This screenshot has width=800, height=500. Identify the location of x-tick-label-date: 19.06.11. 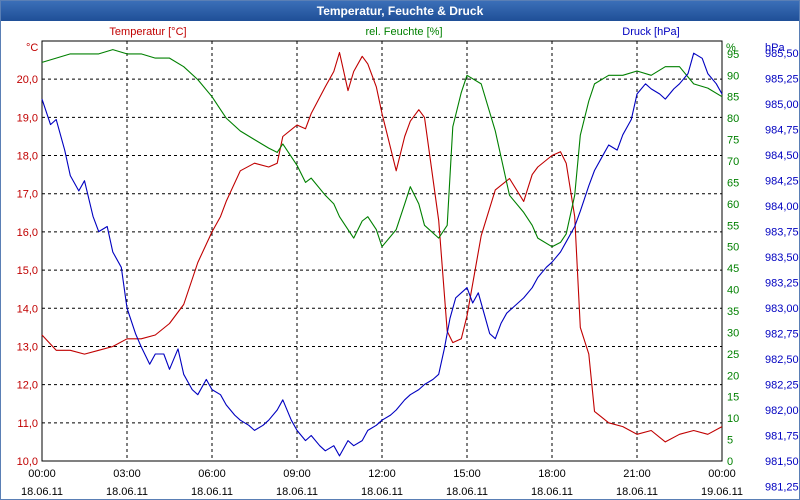
(722, 492).